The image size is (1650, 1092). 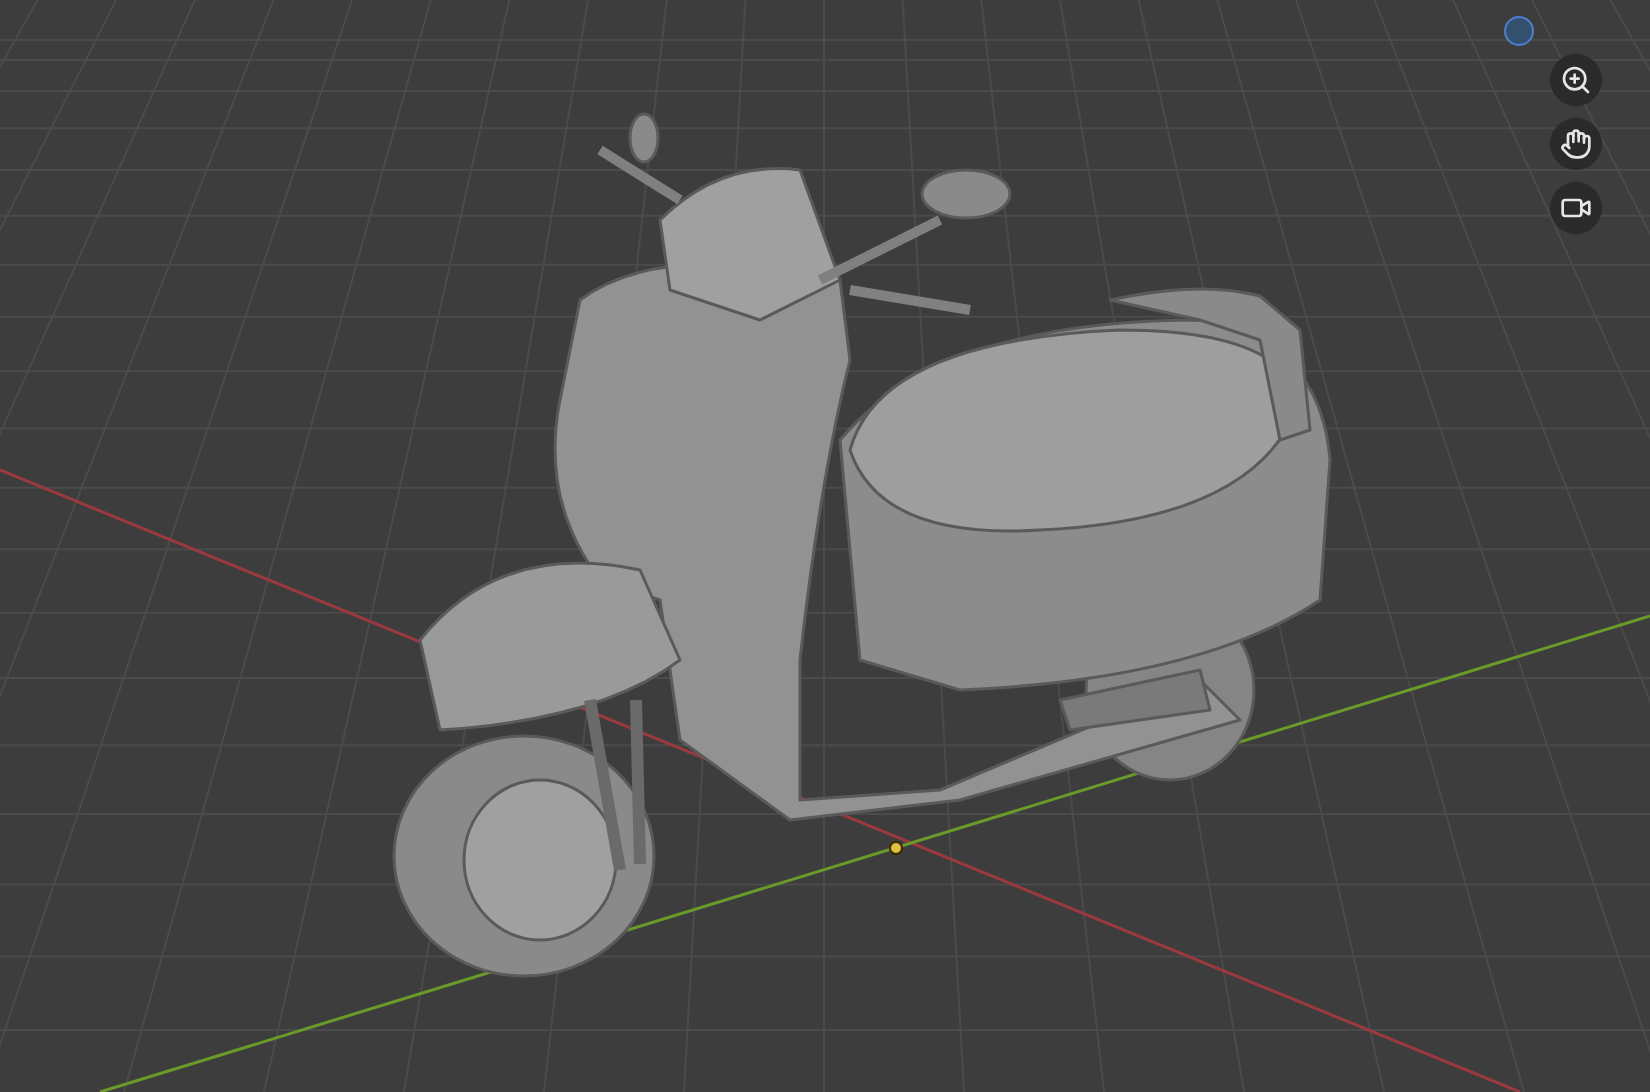 What do you see at coordinates (896, 848) in the screenshot?
I see `origin-point` at bounding box center [896, 848].